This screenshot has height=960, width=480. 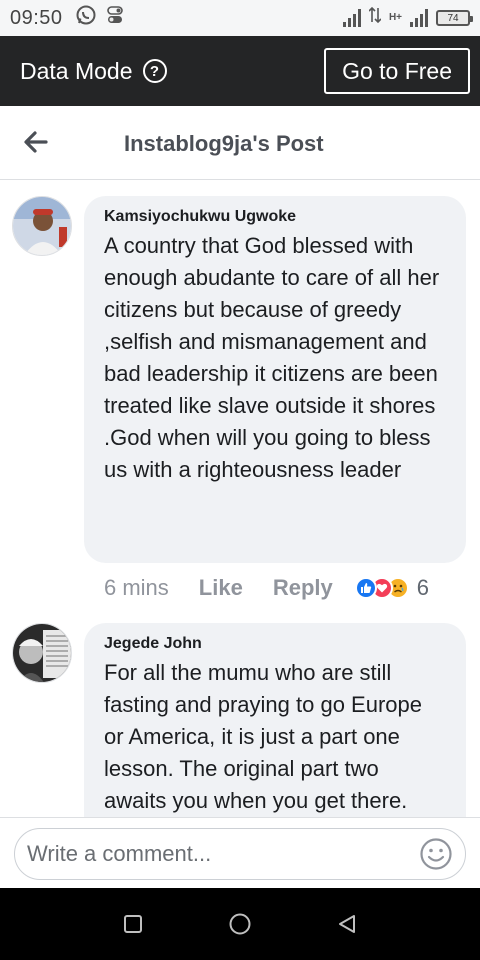 I want to click on battery-icon: 74, so click(x=454, y=18).